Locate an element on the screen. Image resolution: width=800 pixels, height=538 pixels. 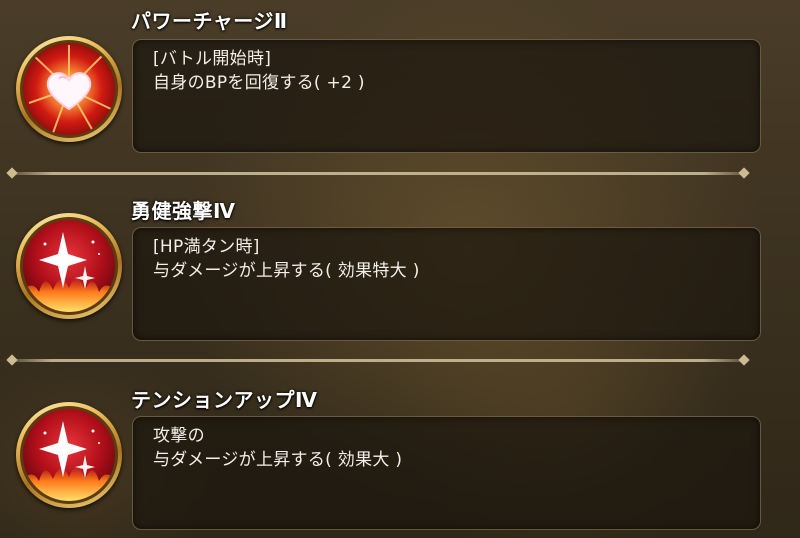
skill-effect: 与ダメージが上昇する( 効果大 ) is located at coordinates (278, 460).